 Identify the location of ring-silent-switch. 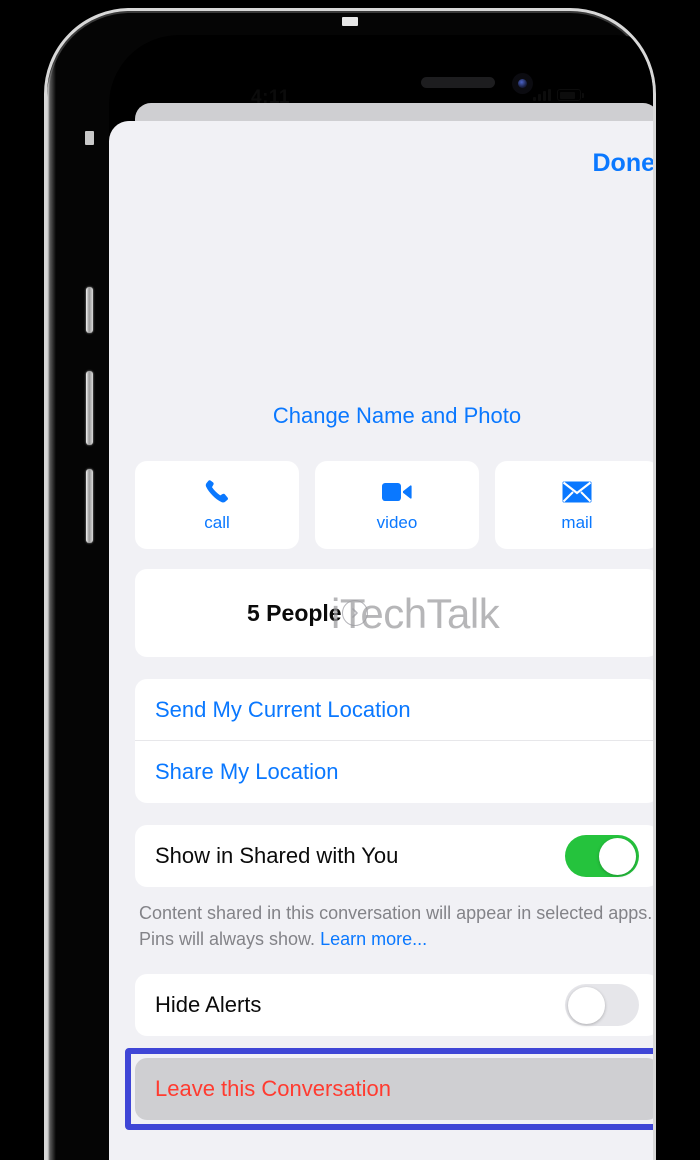
(89, 310).